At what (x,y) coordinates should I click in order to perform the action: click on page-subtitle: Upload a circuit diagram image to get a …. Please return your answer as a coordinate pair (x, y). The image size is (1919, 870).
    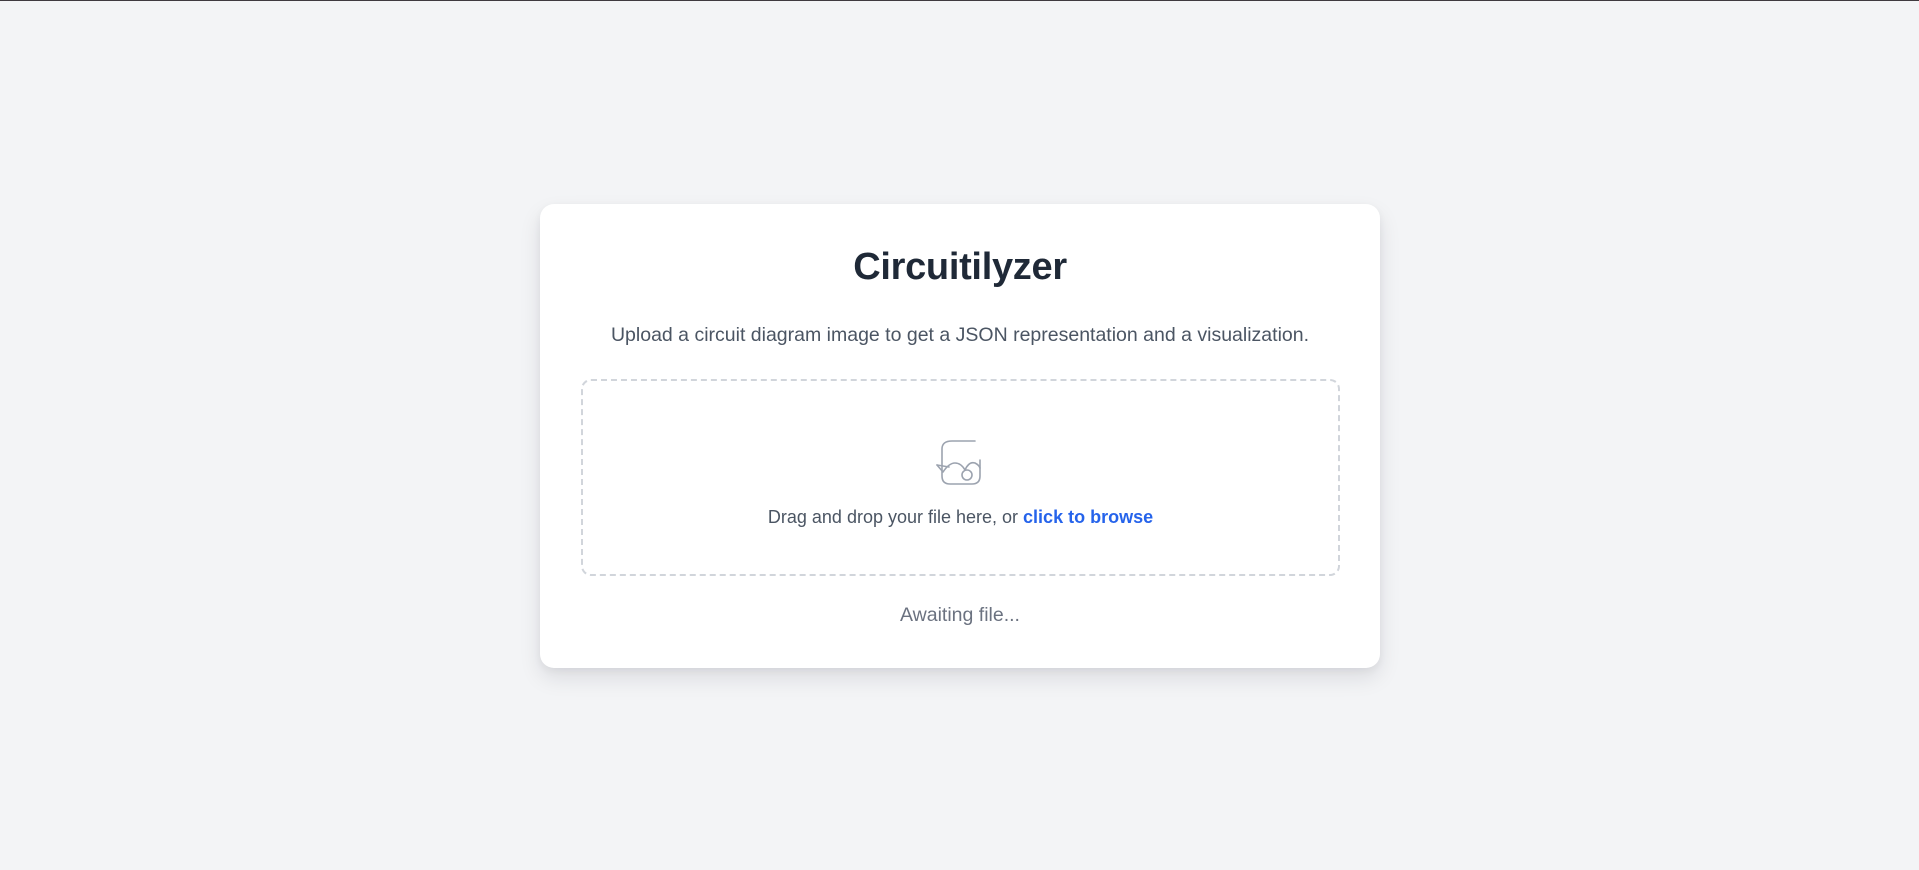
    Looking at the image, I should click on (960, 335).